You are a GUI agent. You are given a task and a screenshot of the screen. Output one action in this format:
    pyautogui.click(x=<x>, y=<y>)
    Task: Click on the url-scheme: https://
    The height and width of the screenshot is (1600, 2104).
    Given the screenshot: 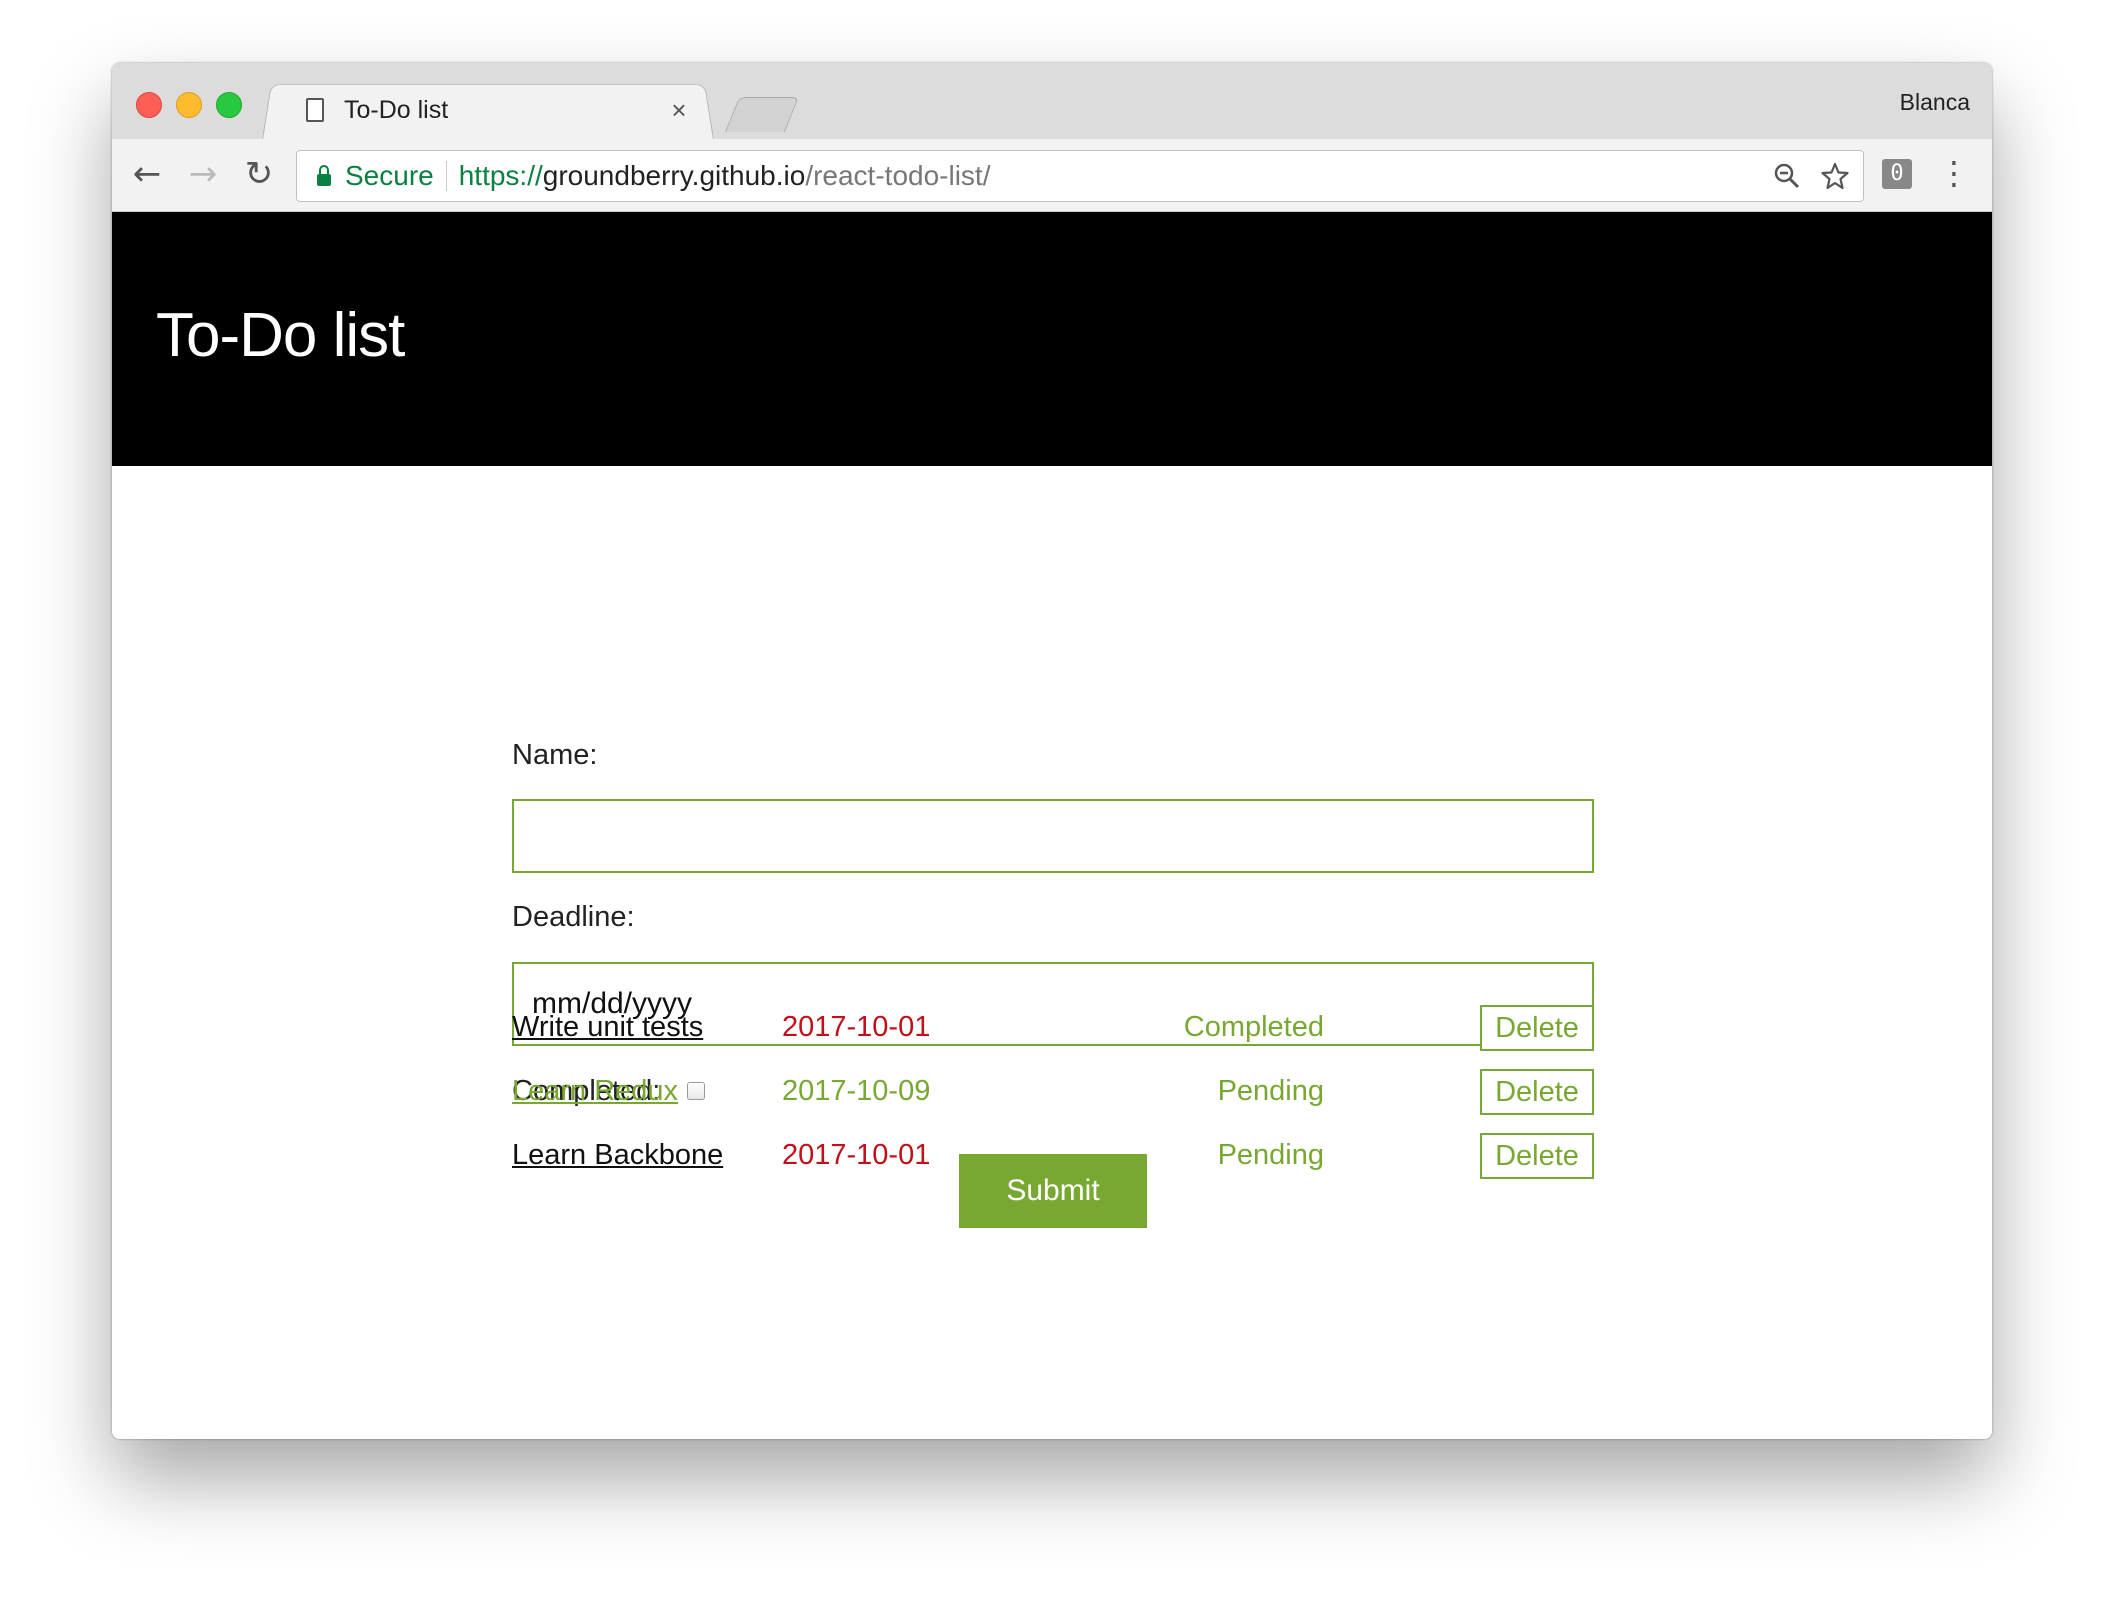 What is the action you would take?
    pyautogui.click(x=501, y=176)
    